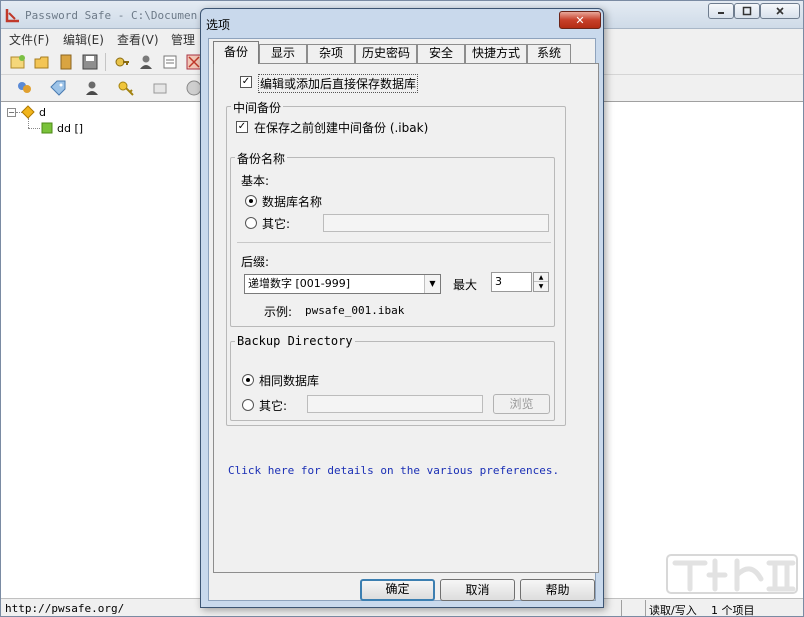 This screenshot has width=804, height=617. I want to click on create-intermediate-label: 在保存之前创建中间备份 (.ibak), so click(341, 127).